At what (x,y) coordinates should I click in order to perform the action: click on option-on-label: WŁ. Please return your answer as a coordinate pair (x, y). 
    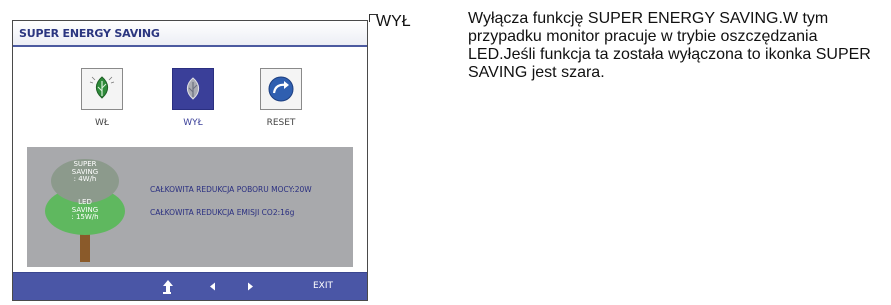
    Looking at the image, I should click on (102, 123).